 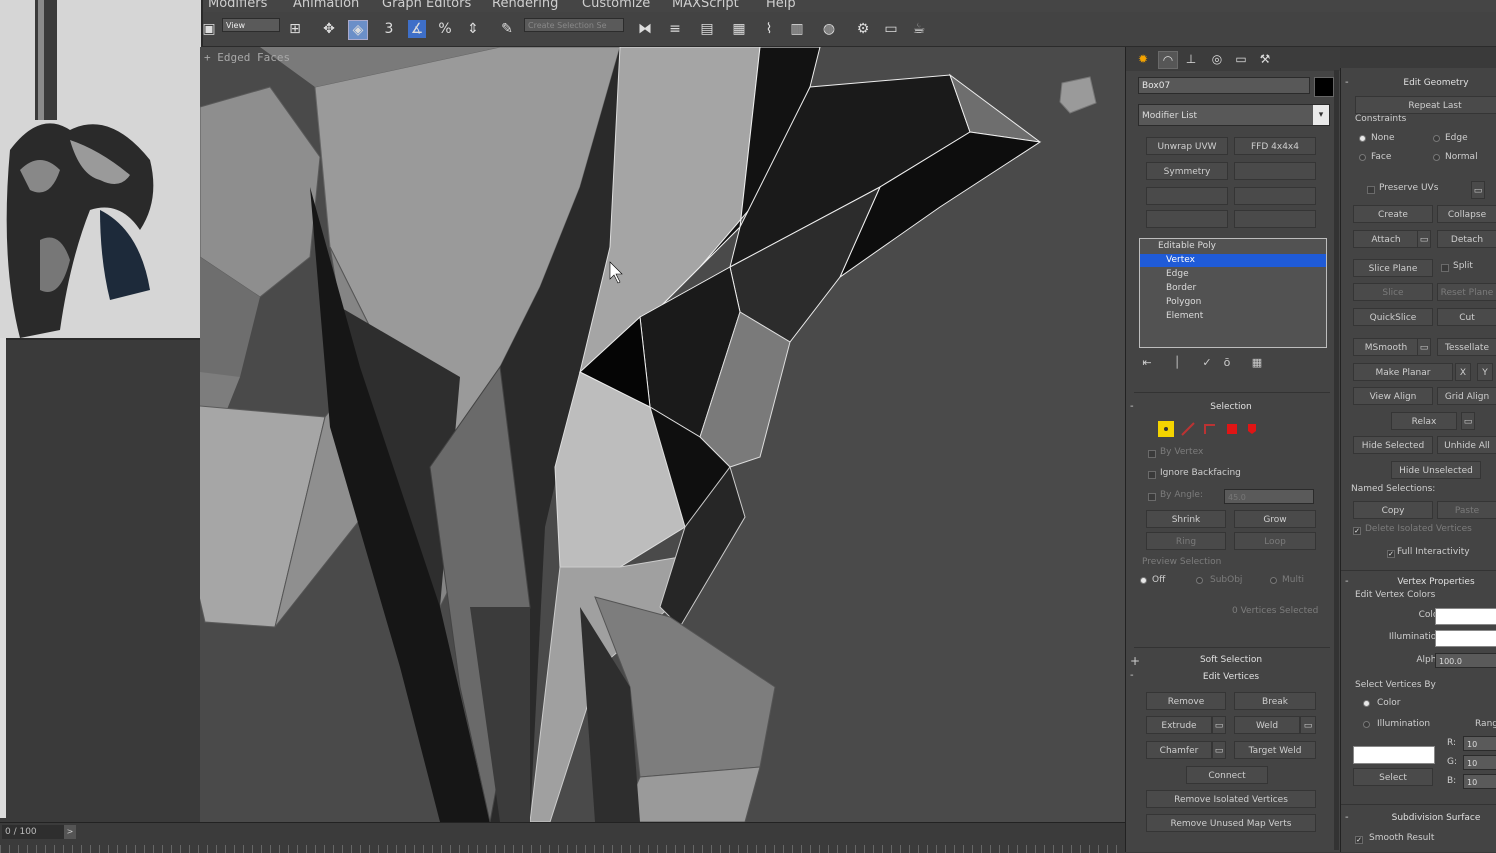 What do you see at coordinates (1227, 363) in the screenshot?
I see `remove-modifier-icon: ō` at bounding box center [1227, 363].